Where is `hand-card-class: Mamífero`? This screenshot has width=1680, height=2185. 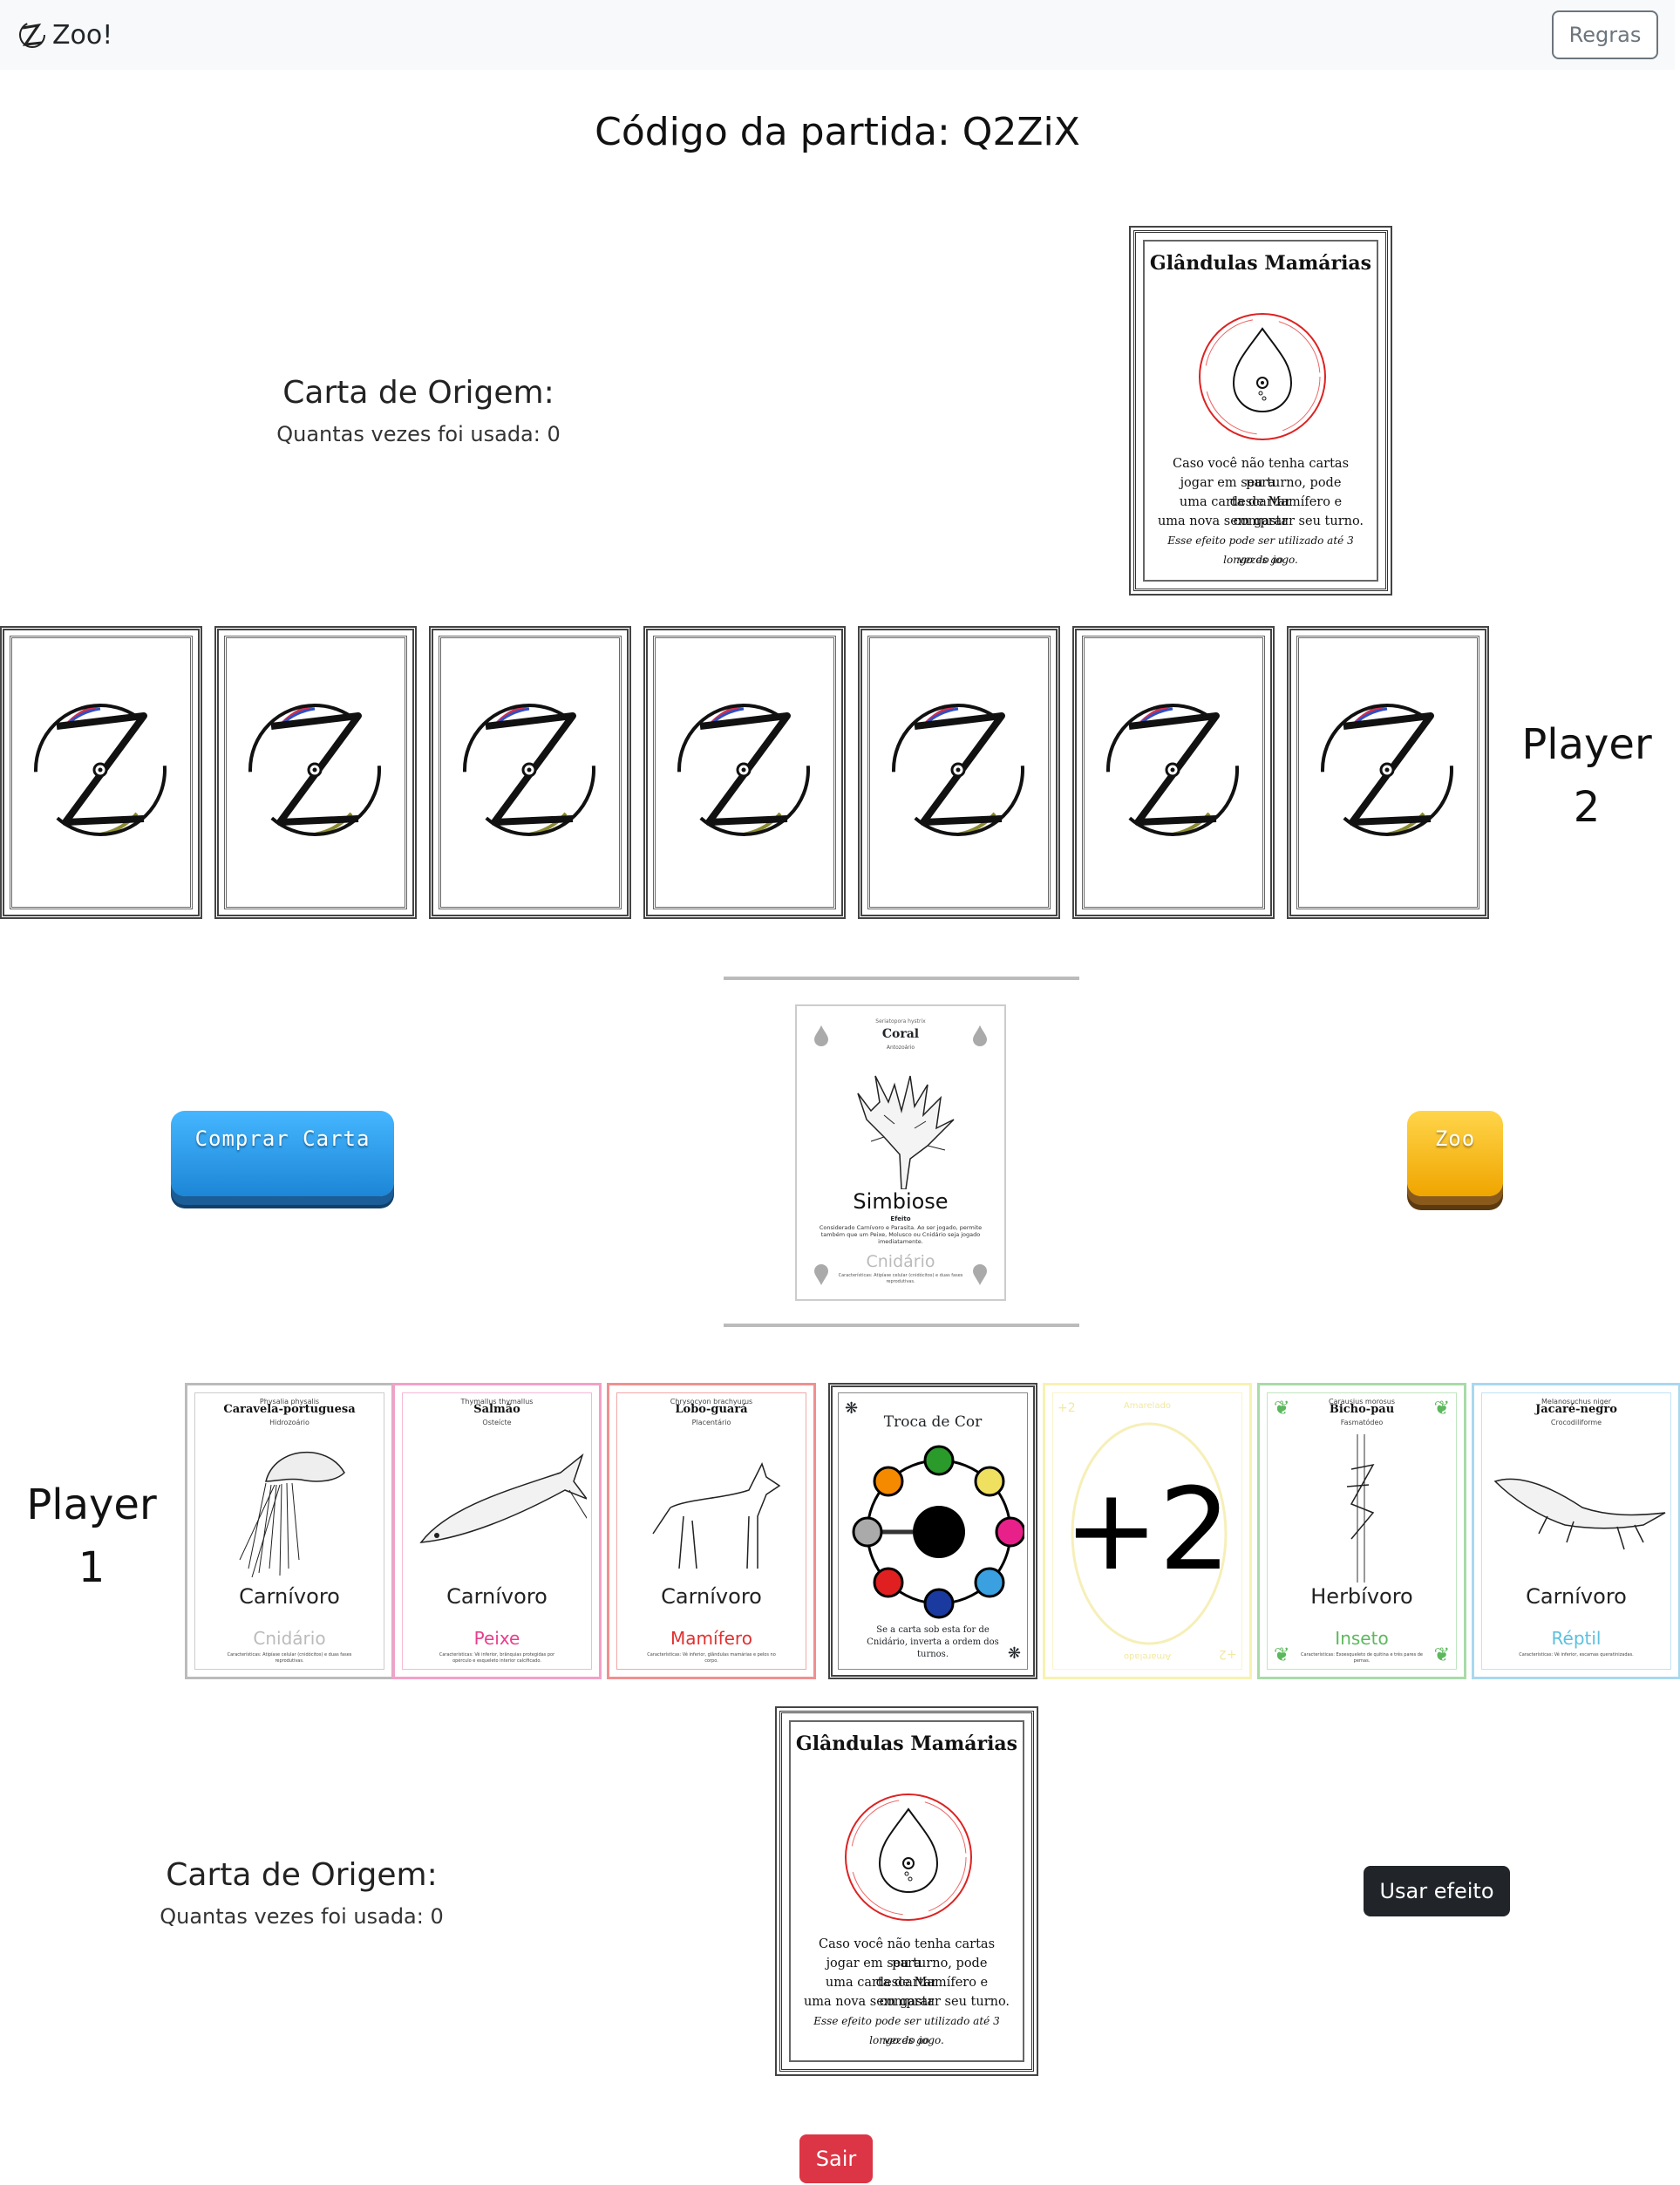
hand-card-class: Mamífero is located at coordinates (711, 1638).